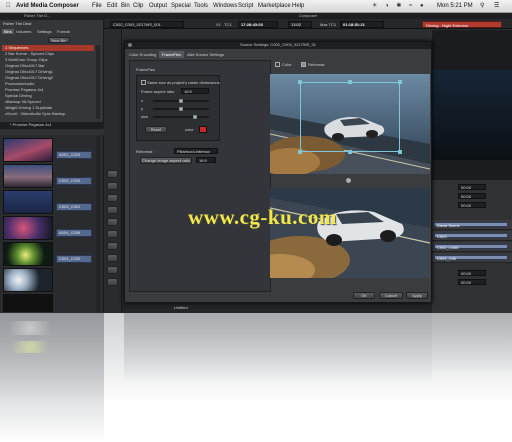 Image resolution: width=512 pixels, height=442 pixels. I want to click on timeline-clip: C001_C00, so click(471, 258).